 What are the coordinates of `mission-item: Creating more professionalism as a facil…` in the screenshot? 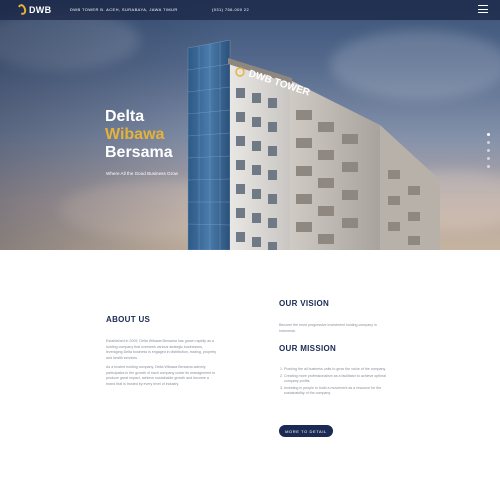 It's located at (339, 379).